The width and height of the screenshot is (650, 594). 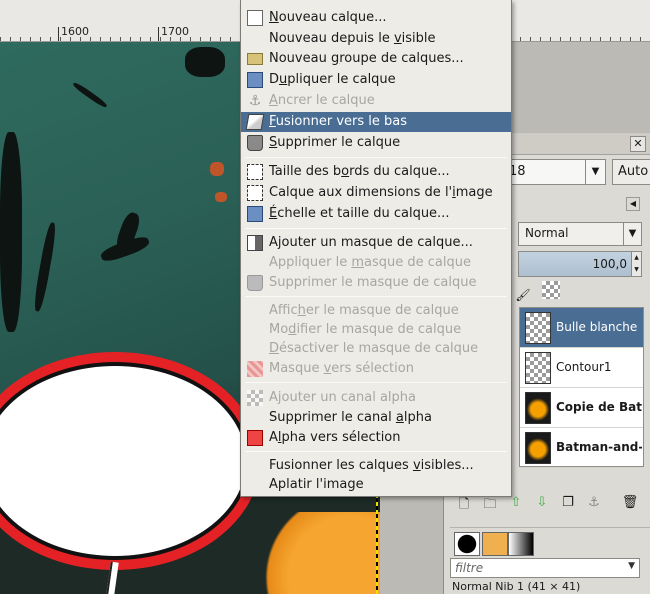 What do you see at coordinates (631, 172) in the screenshot?
I see `auto-button: Auto` at bounding box center [631, 172].